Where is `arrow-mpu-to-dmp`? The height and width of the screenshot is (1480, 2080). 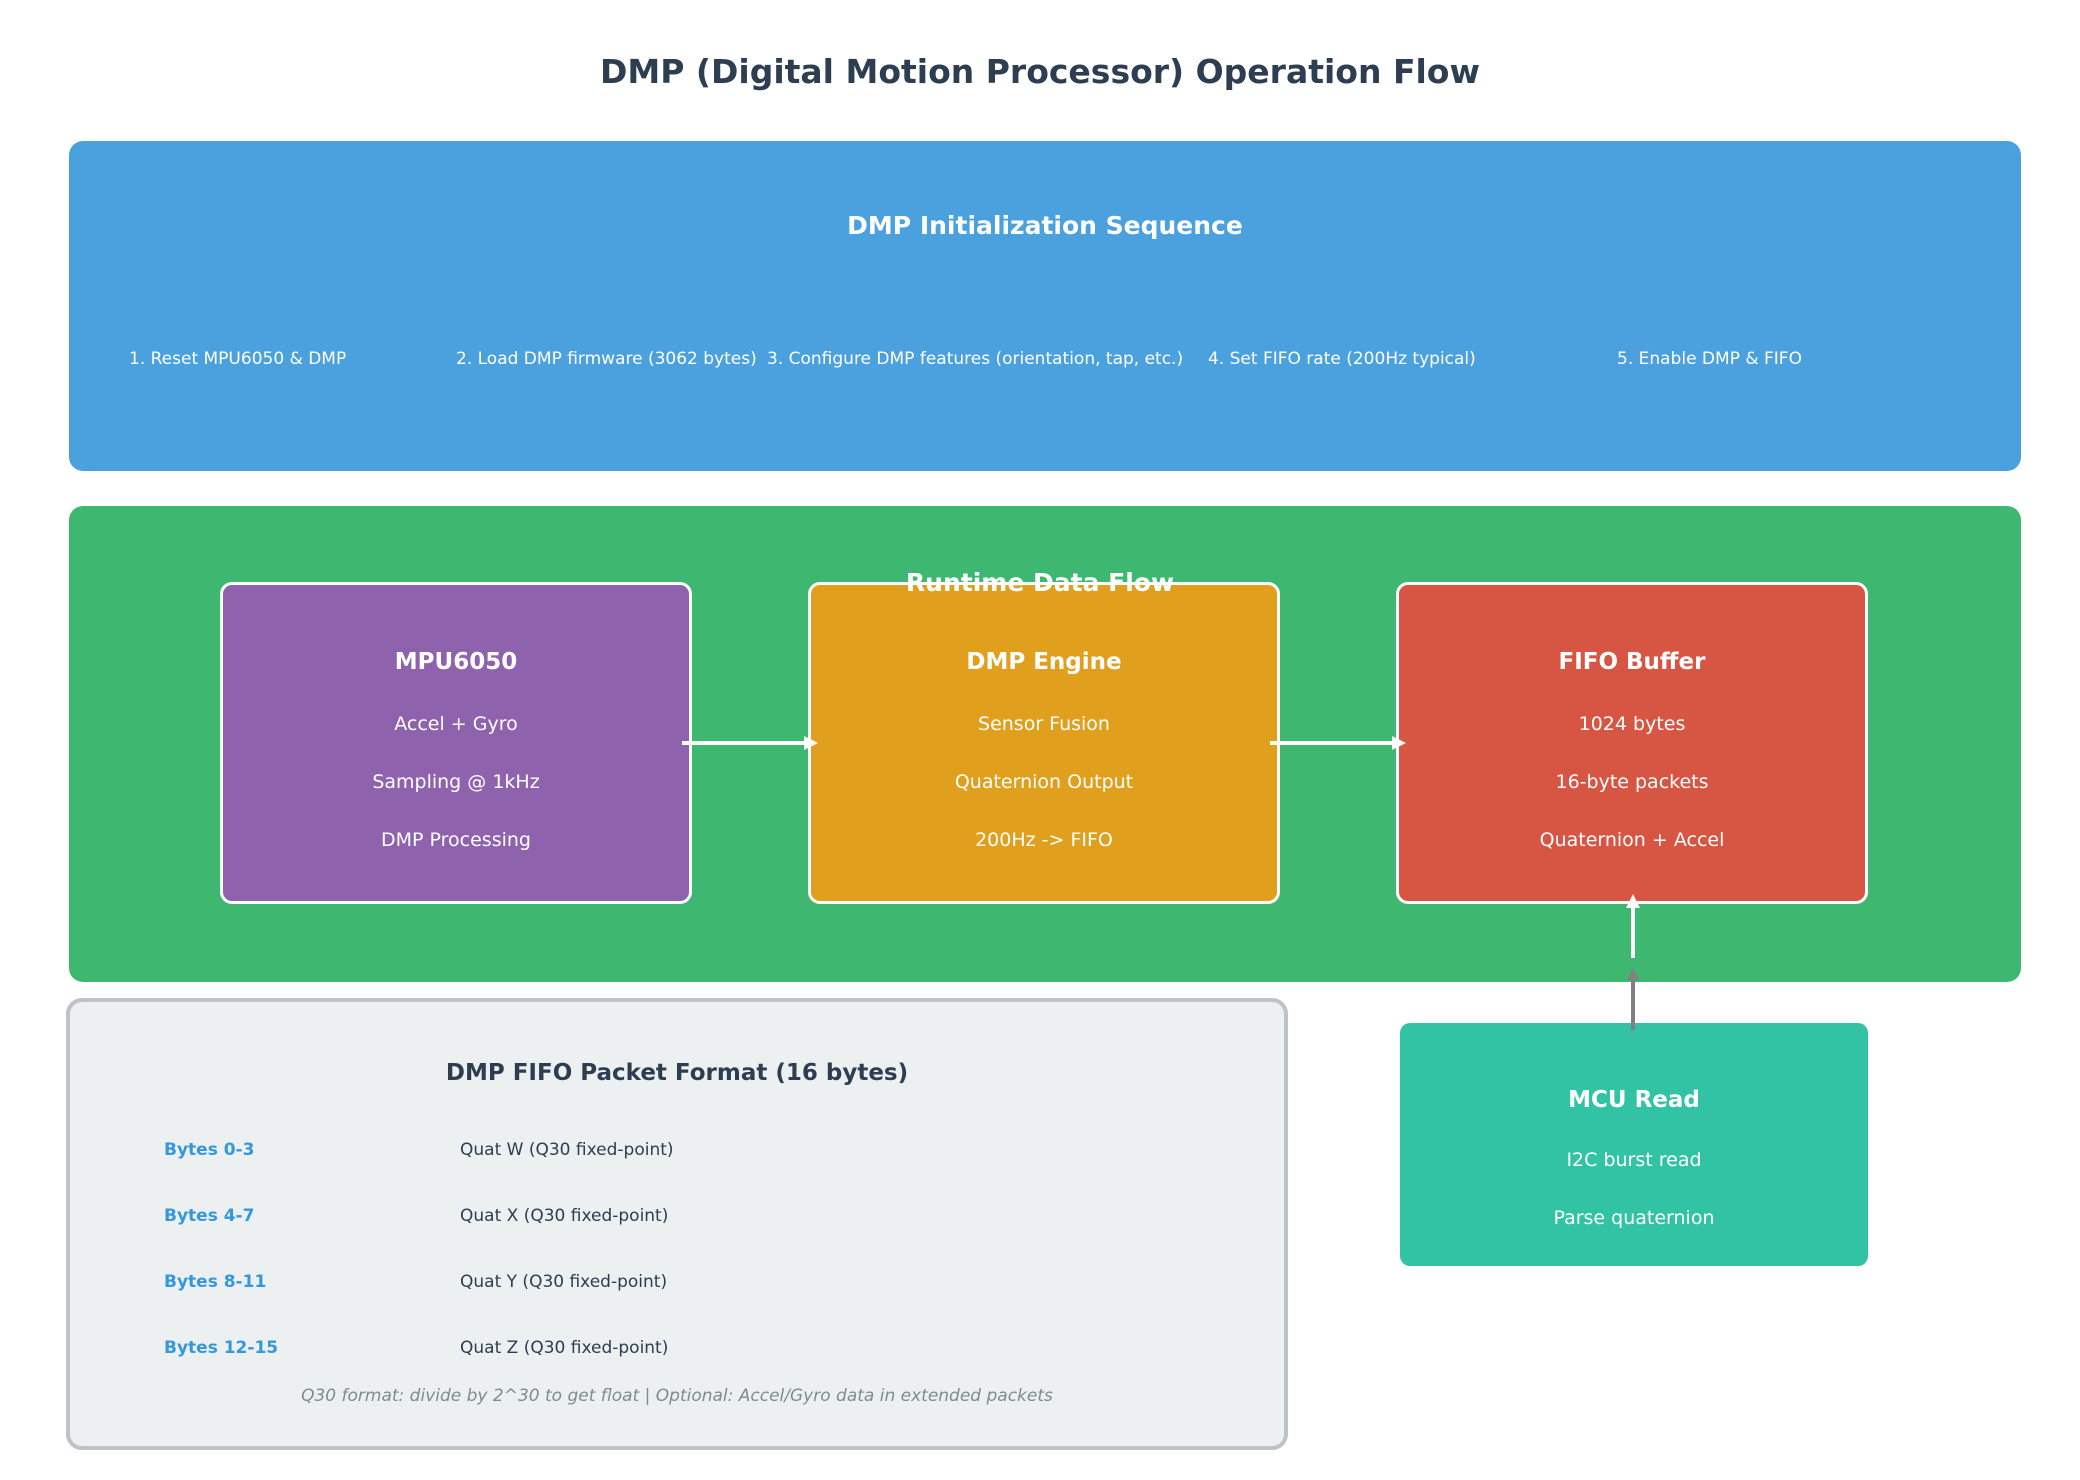
arrow-mpu-to-dmp is located at coordinates (750, 743).